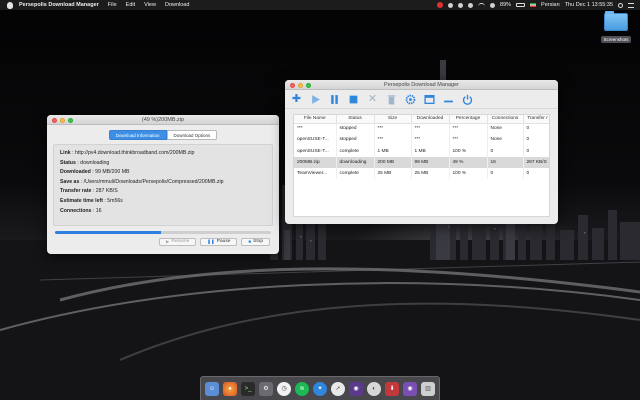 This screenshot has height=400, width=640. Describe the element at coordinates (393, 174) in the screenshot. I see `cell-size: 25 MB` at that location.